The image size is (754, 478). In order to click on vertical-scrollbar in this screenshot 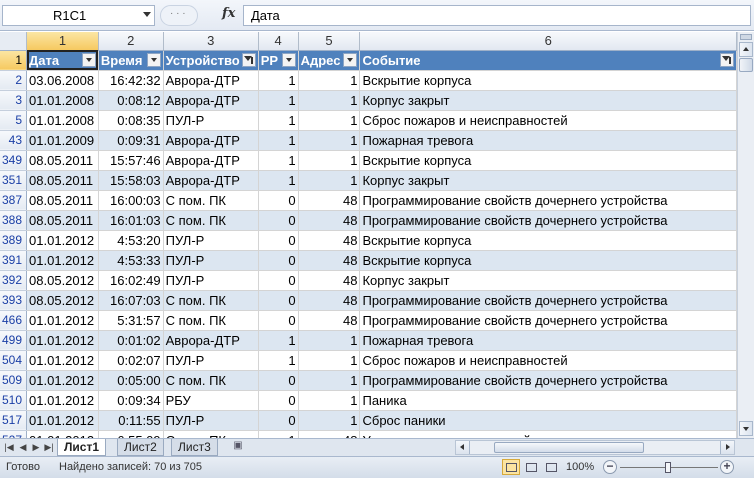, I will do `click(745, 235)`.